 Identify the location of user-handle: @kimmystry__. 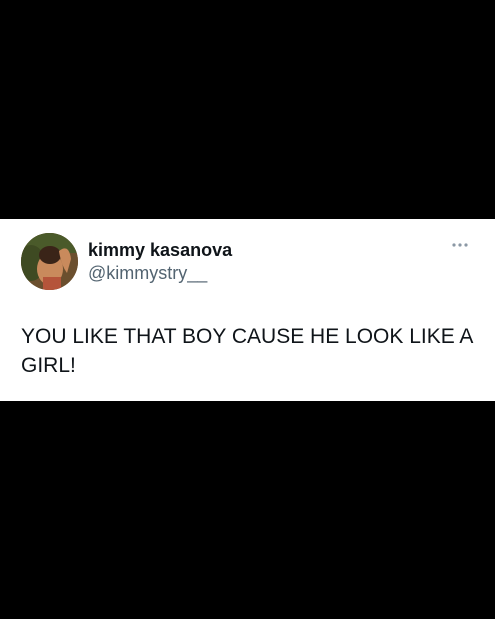
(147, 273).